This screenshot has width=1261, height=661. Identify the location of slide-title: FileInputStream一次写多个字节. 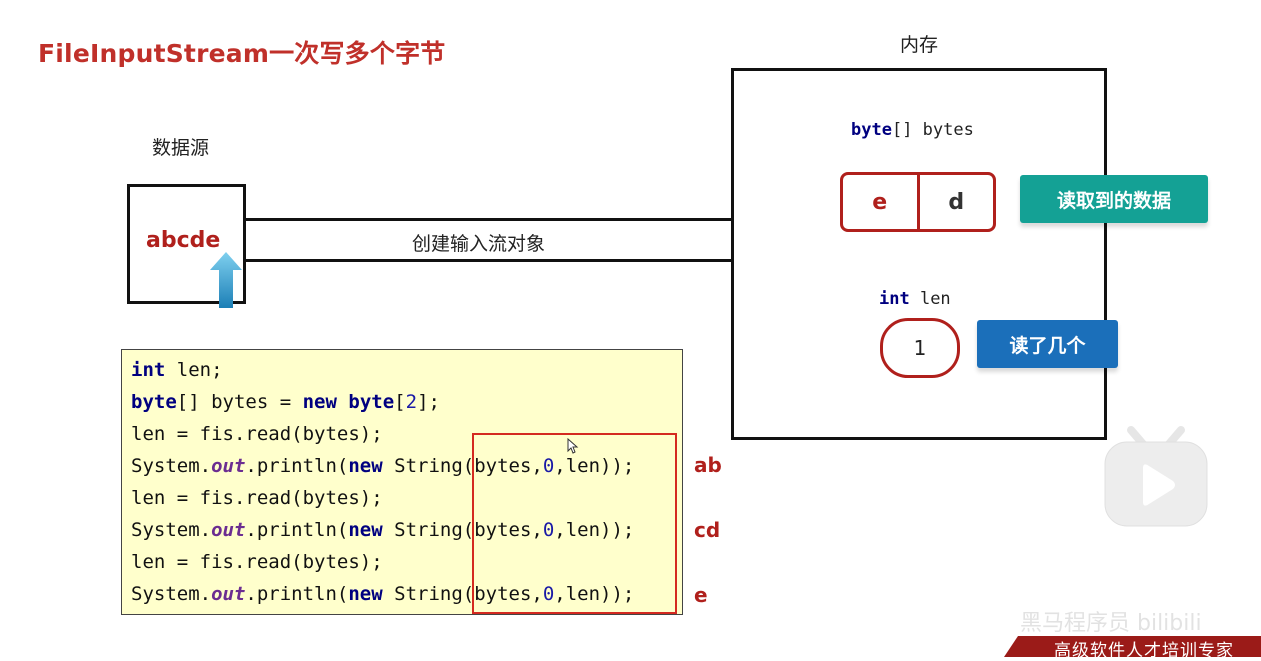
(242, 53).